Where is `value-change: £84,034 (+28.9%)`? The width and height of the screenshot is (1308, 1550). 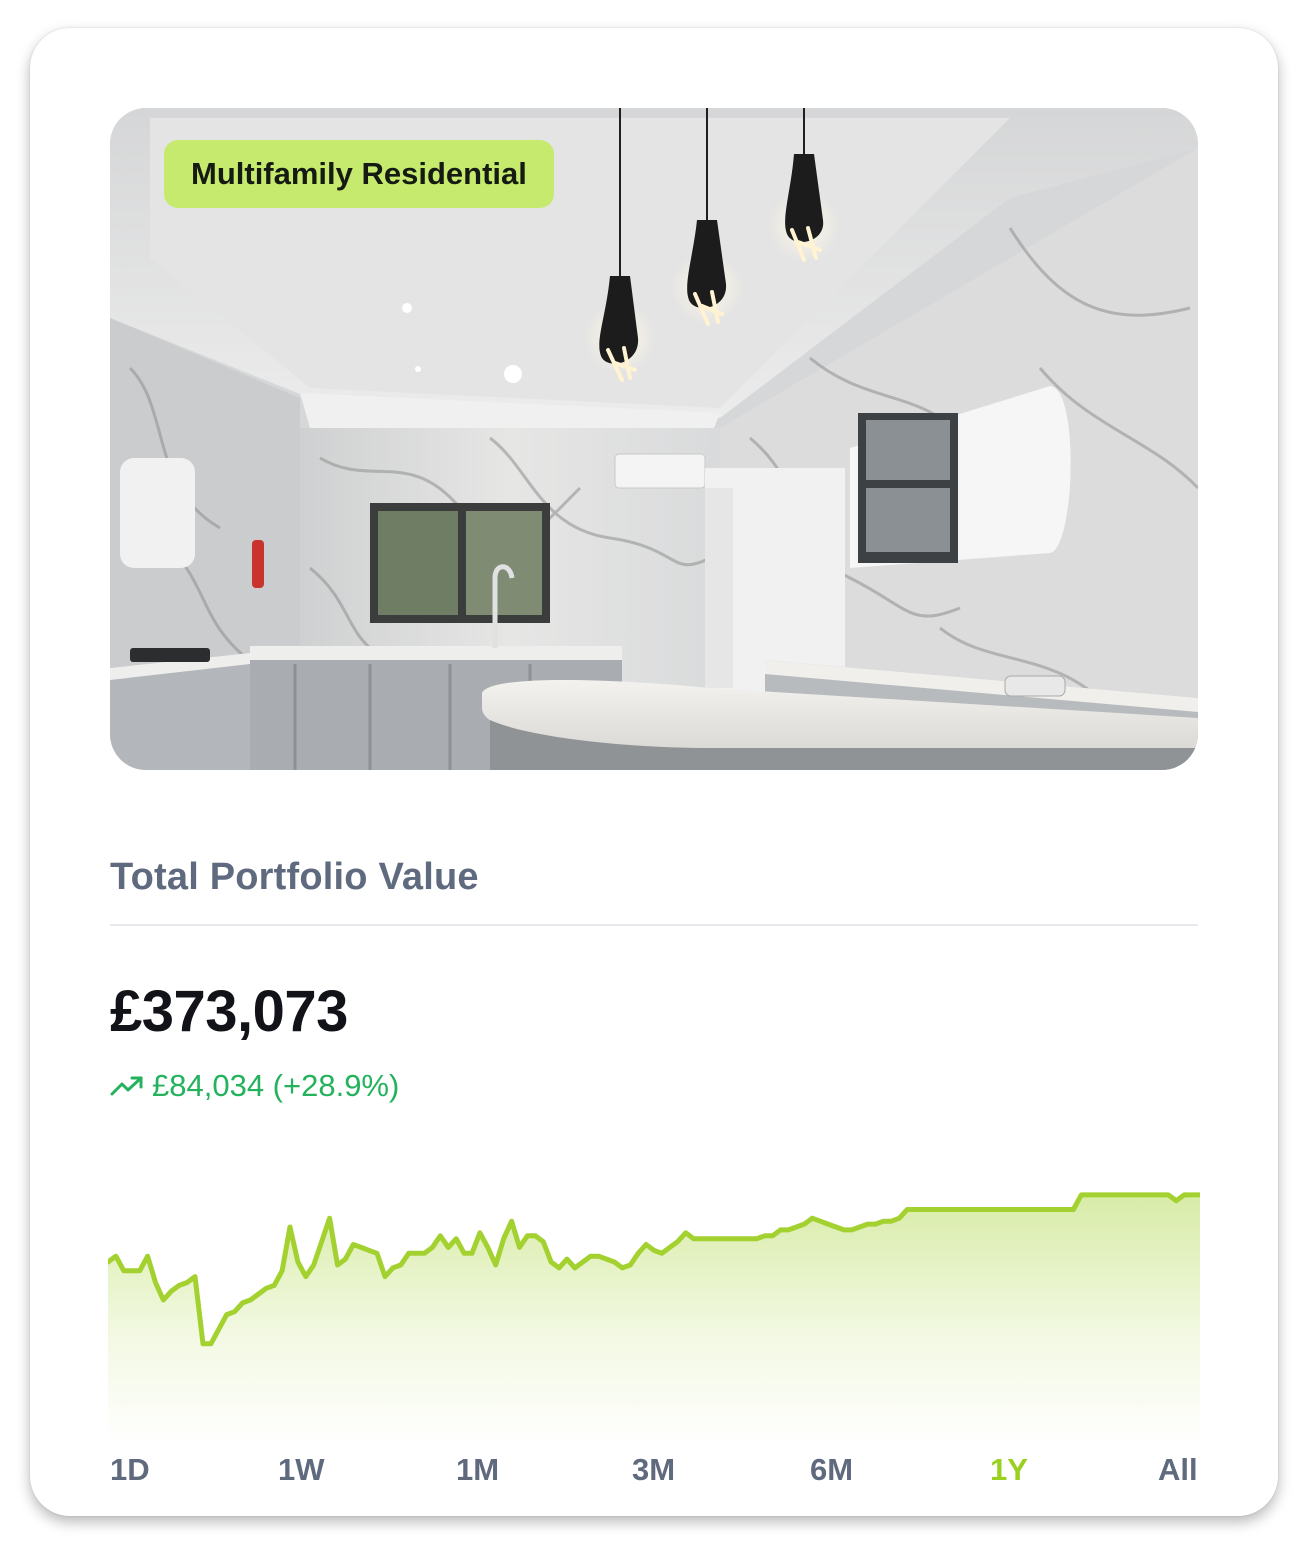 value-change: £84,034 (+28.9%) is located at coordinates (254, 1086).